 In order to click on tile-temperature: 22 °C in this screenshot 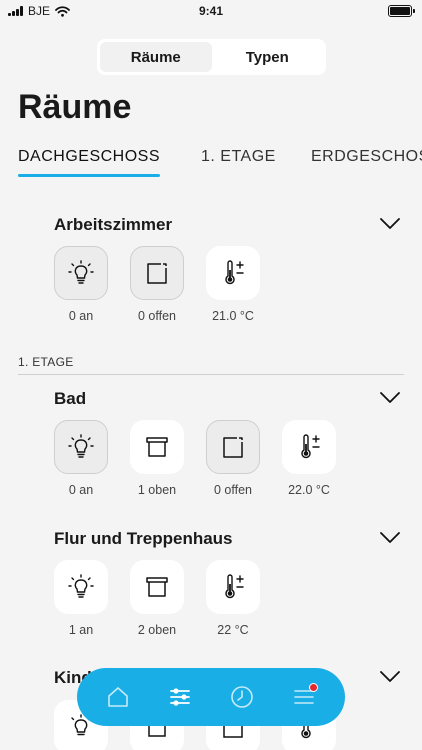, I will do `click(233, 598)`.